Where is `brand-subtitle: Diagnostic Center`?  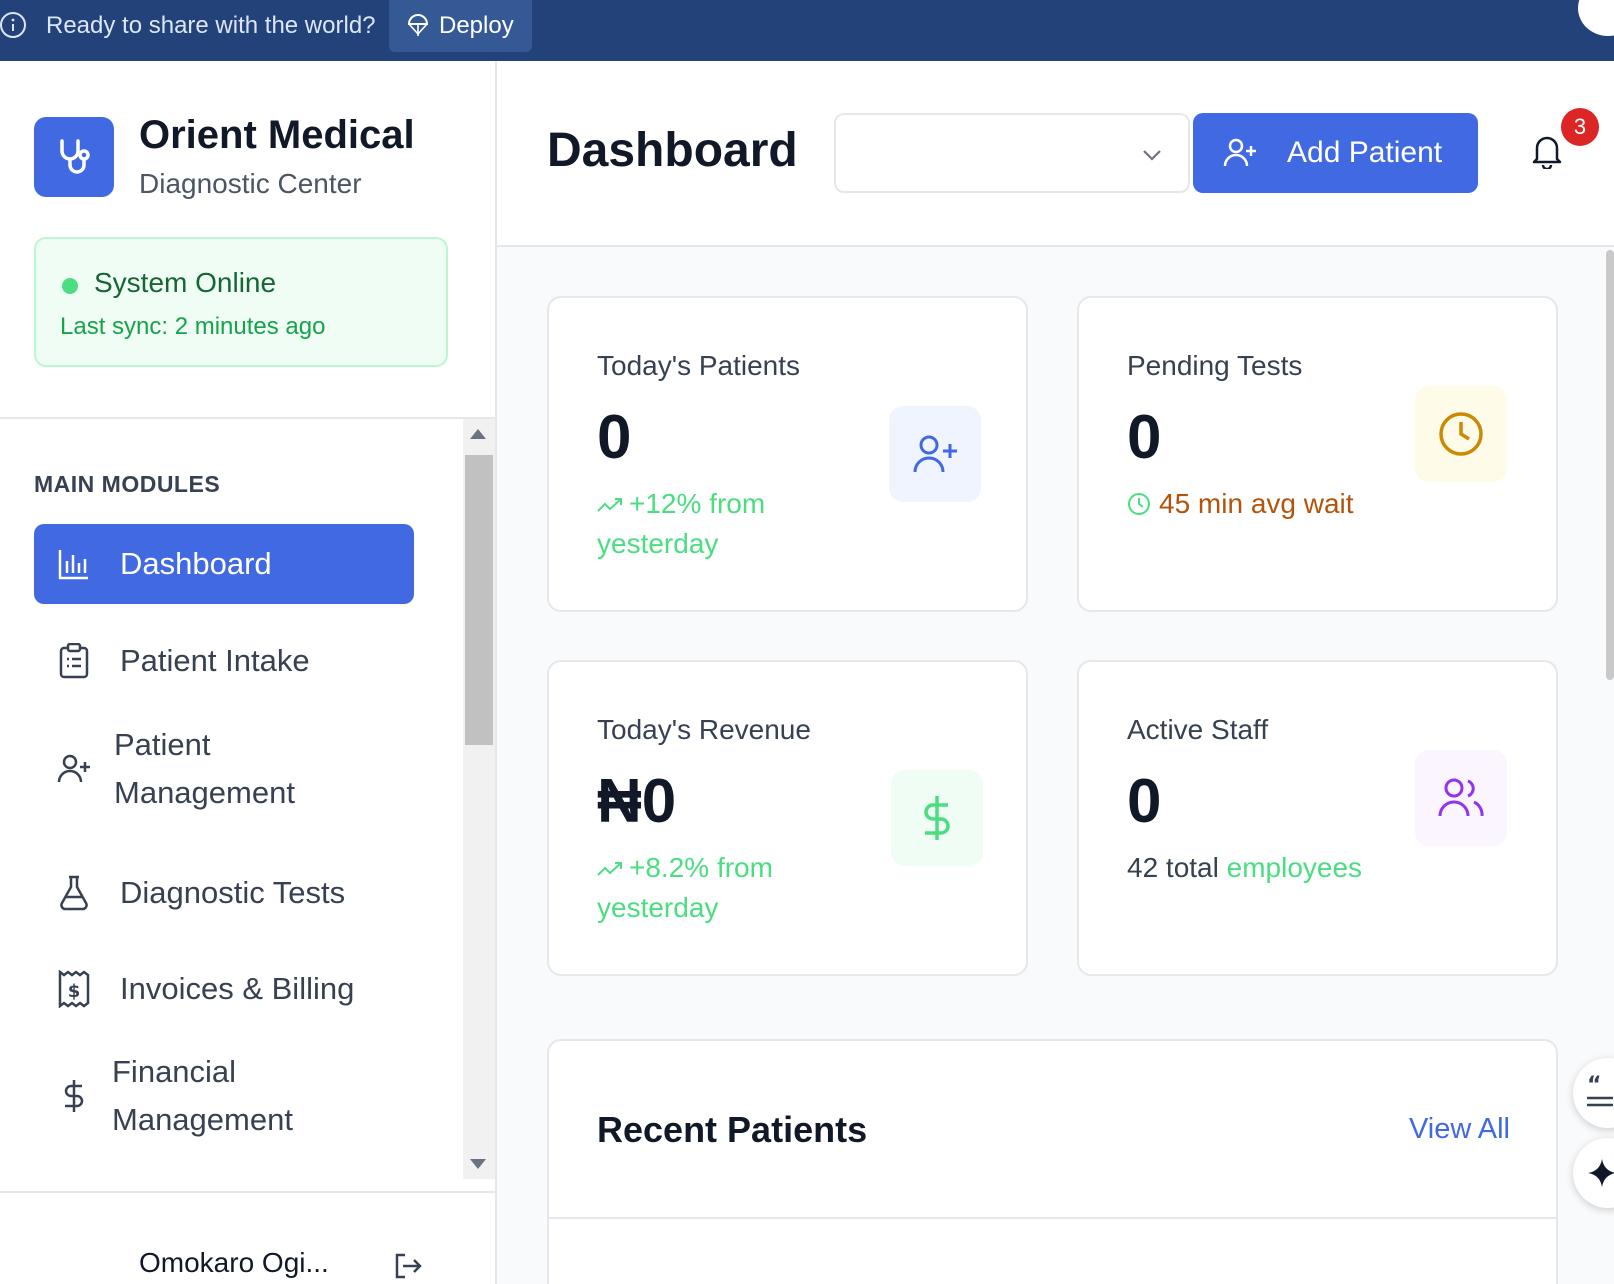 brand-subtitle: Diagnostic Center is located at coordinates (250, 183).